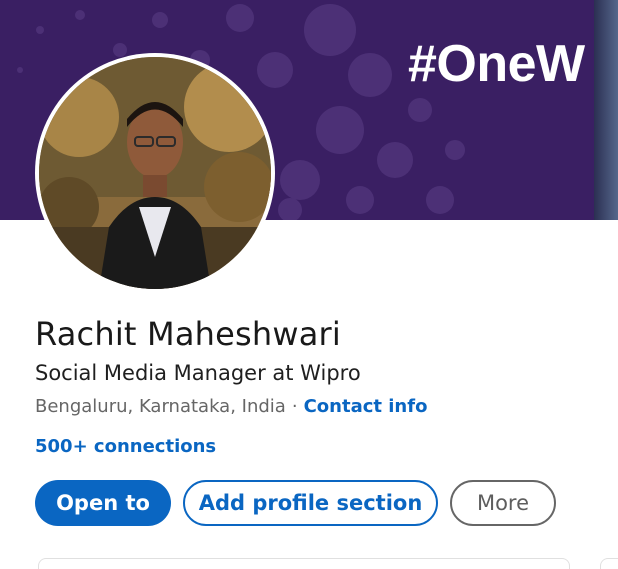  What do you see at coordinates (198, 373) in the screenshot?
I see `profile-headline: Social Media Manager at Wipro` at bounding box center [198, 373].